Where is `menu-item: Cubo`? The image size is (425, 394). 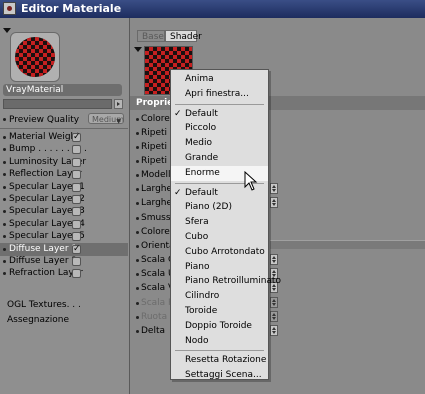
menu-item: Cubo is located at coordinates (219, 237).